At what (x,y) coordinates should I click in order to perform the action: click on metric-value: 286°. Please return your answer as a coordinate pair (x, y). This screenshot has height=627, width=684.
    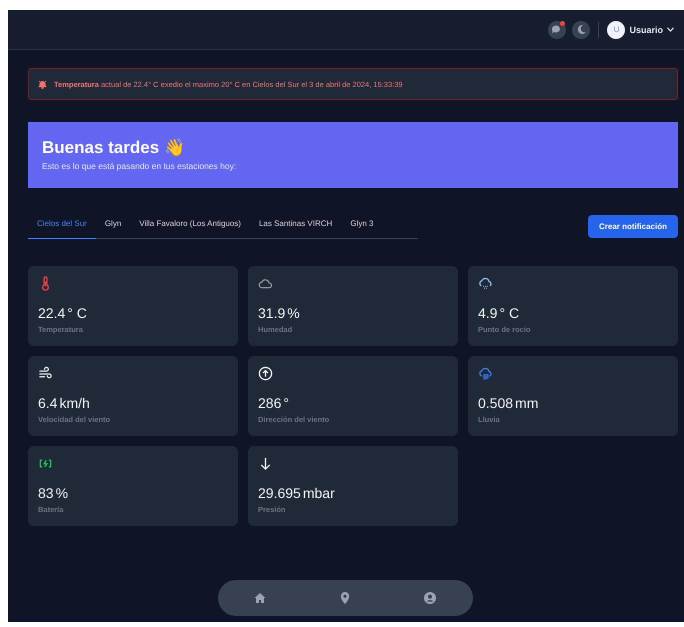
    Looking at the image, I should click on (274, 403).